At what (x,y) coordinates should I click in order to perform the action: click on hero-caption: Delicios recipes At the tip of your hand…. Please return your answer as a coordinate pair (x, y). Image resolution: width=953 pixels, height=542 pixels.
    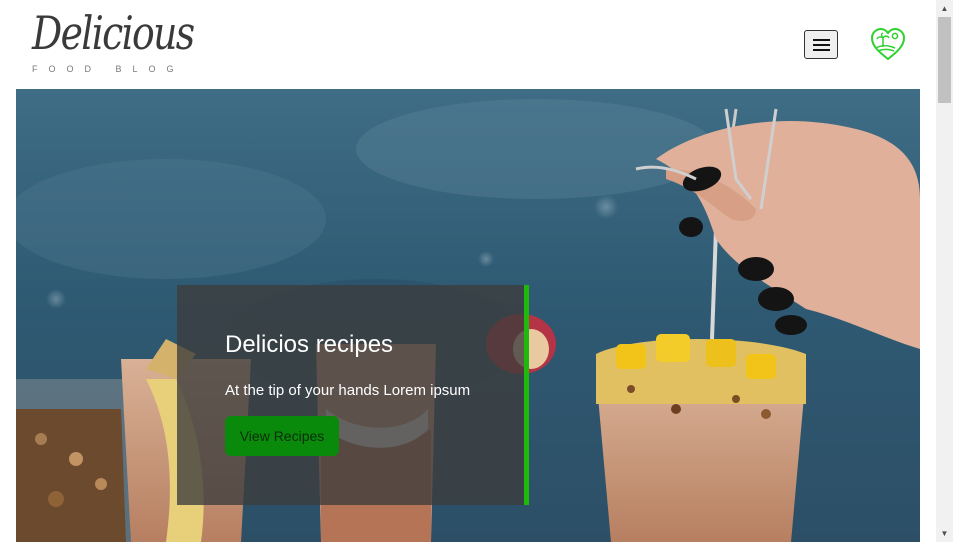
    Looking at the image, I should click on (353, 395).